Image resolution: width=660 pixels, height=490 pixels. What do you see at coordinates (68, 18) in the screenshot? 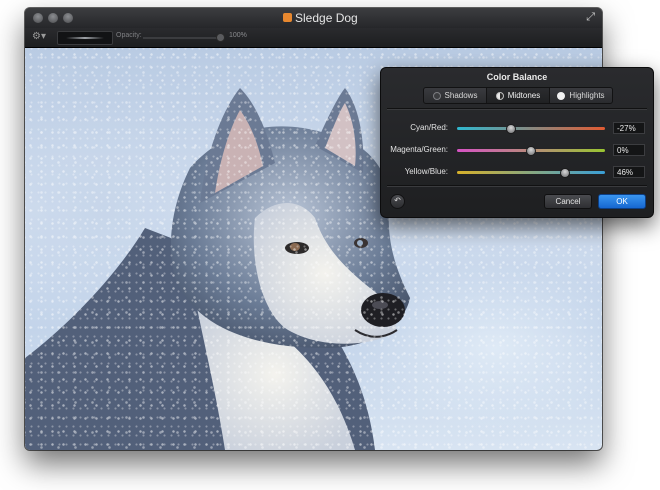
I see `zoom-window-button` at bounding box center [68, 18].